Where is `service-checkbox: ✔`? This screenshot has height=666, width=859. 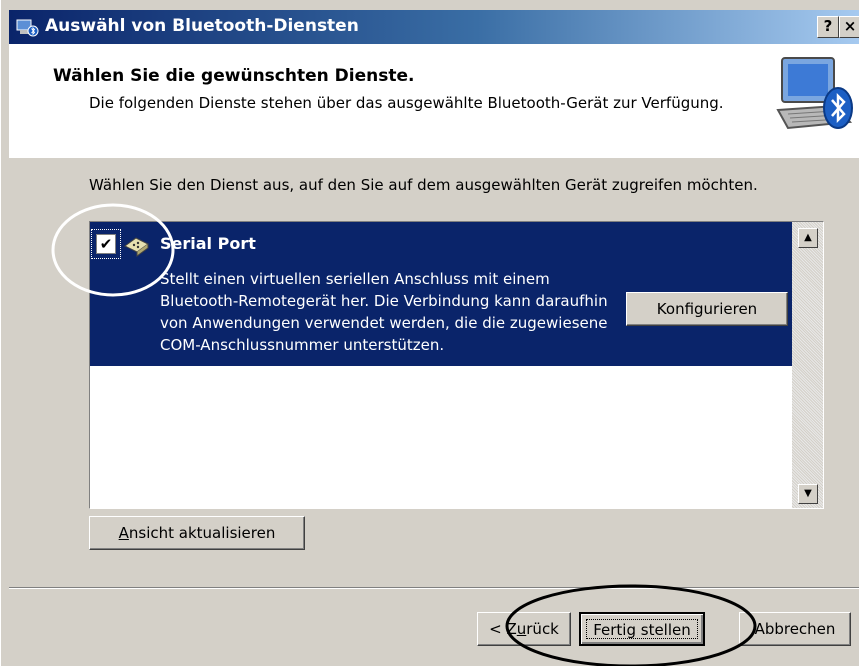
service-checkbox: ✔ is located at coordinates (106, 244).